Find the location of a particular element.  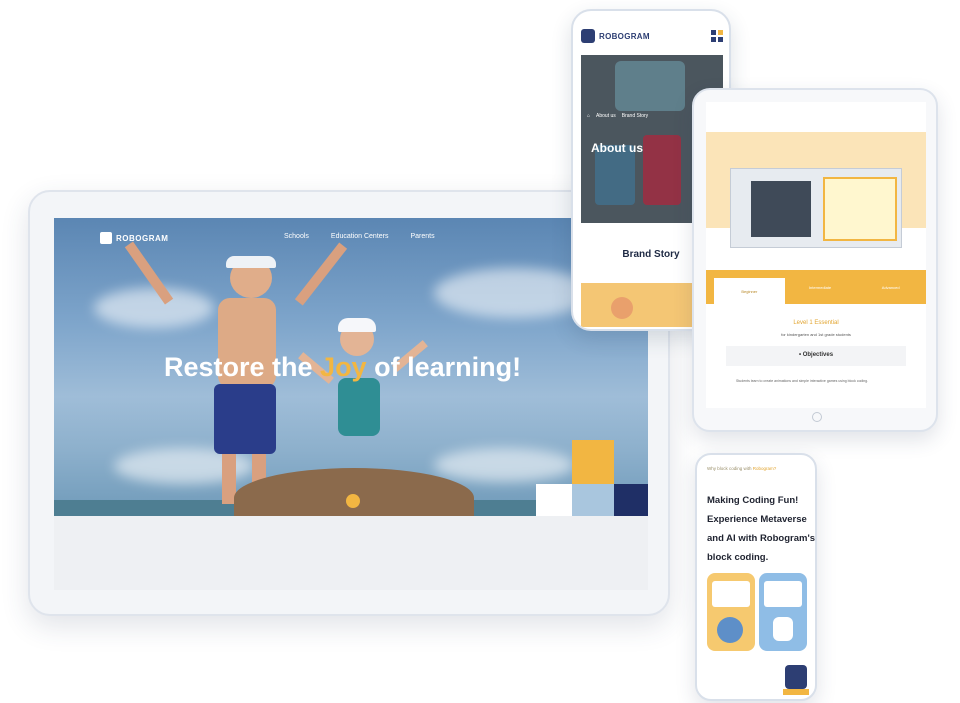

main-nav: Schools Education Centers Parents is located at coordinates (359, 236).